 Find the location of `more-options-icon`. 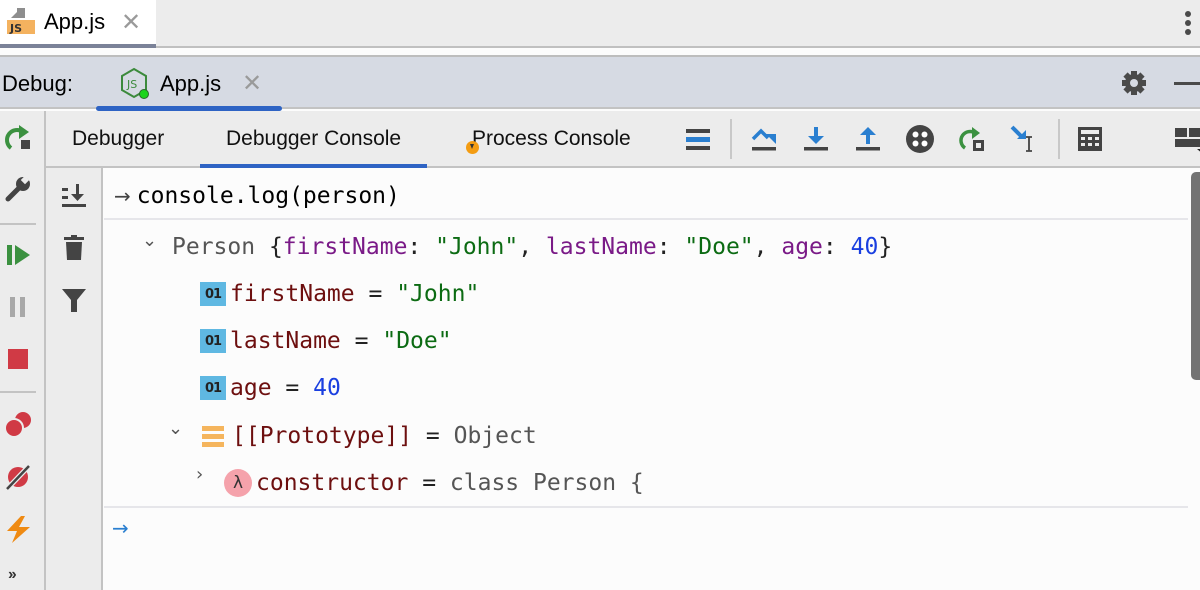

more-options-icon is located at coordinates (1188, 24).